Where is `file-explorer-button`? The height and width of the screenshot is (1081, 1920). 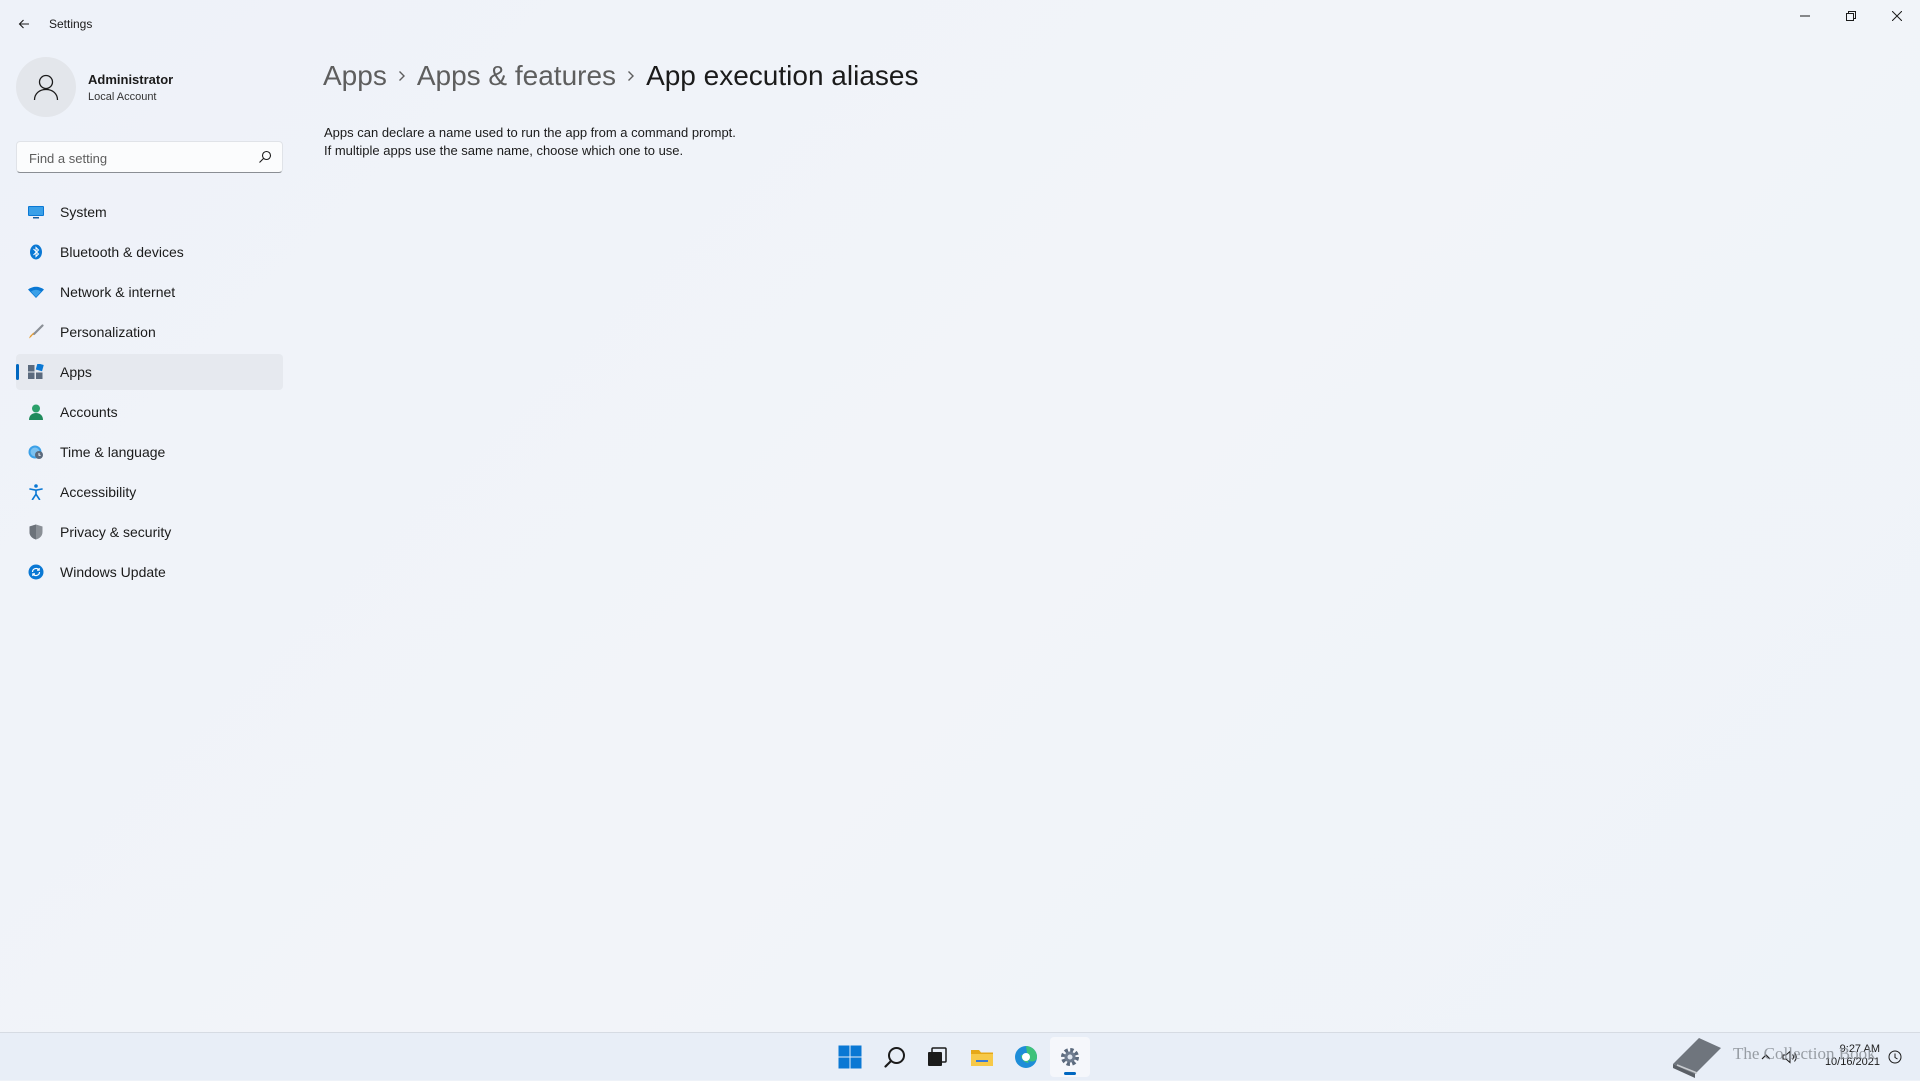
file-explorer-button is located at coordinates (982, 1057).